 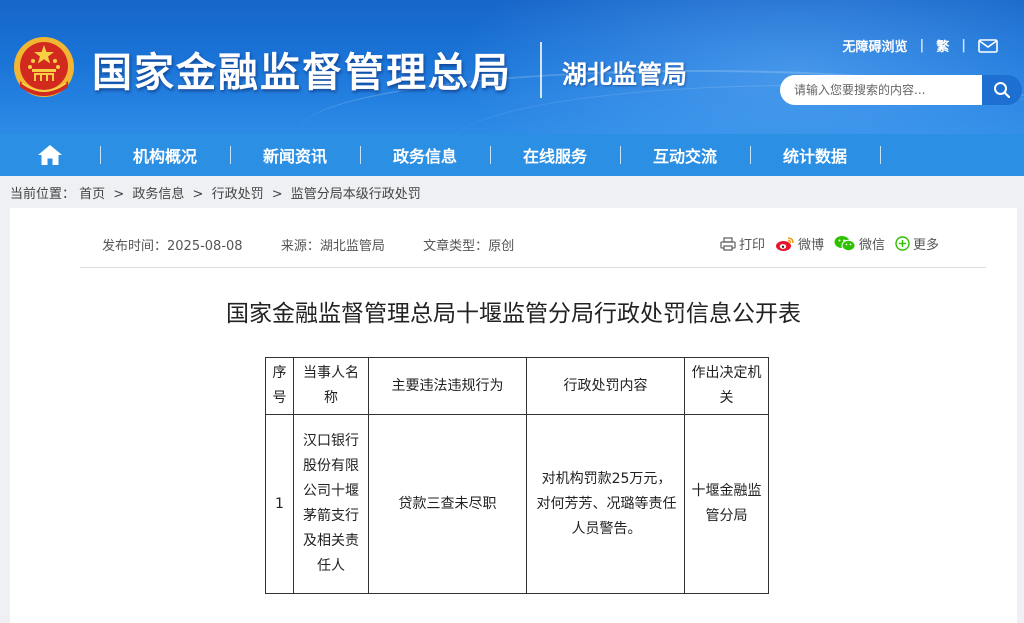 What do you see at coordinates (302, 73) in the screenshot?
I see `site-title: 国家金融监督管理总局` at bounding box center [302, 73].